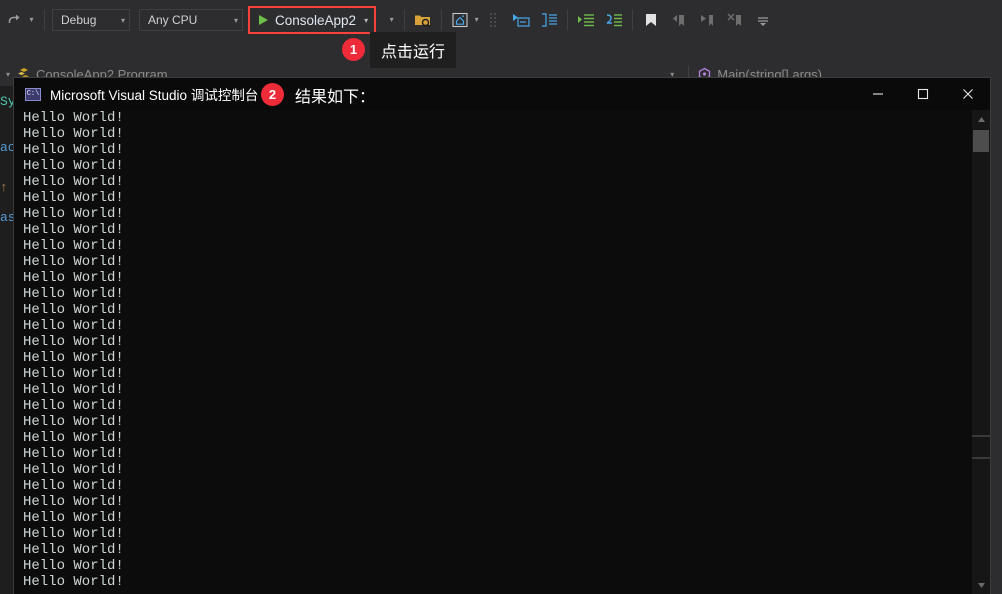 The height and width of the screenshot is (594, 1002). Describe the element at coordinates (4, 187) in the screenshot. I see `code-fragment: ↑` at that location.